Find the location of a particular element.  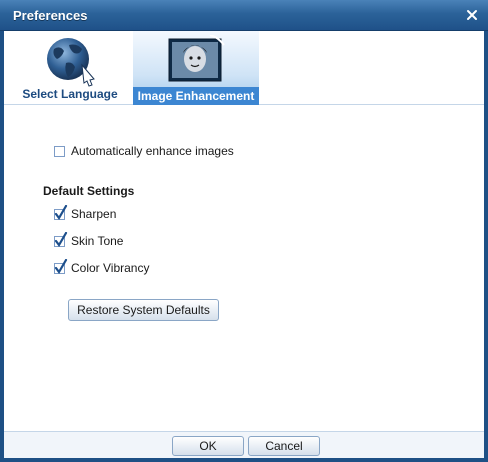

tab-label: Image Enhancement is located at coordinates (196, 96).